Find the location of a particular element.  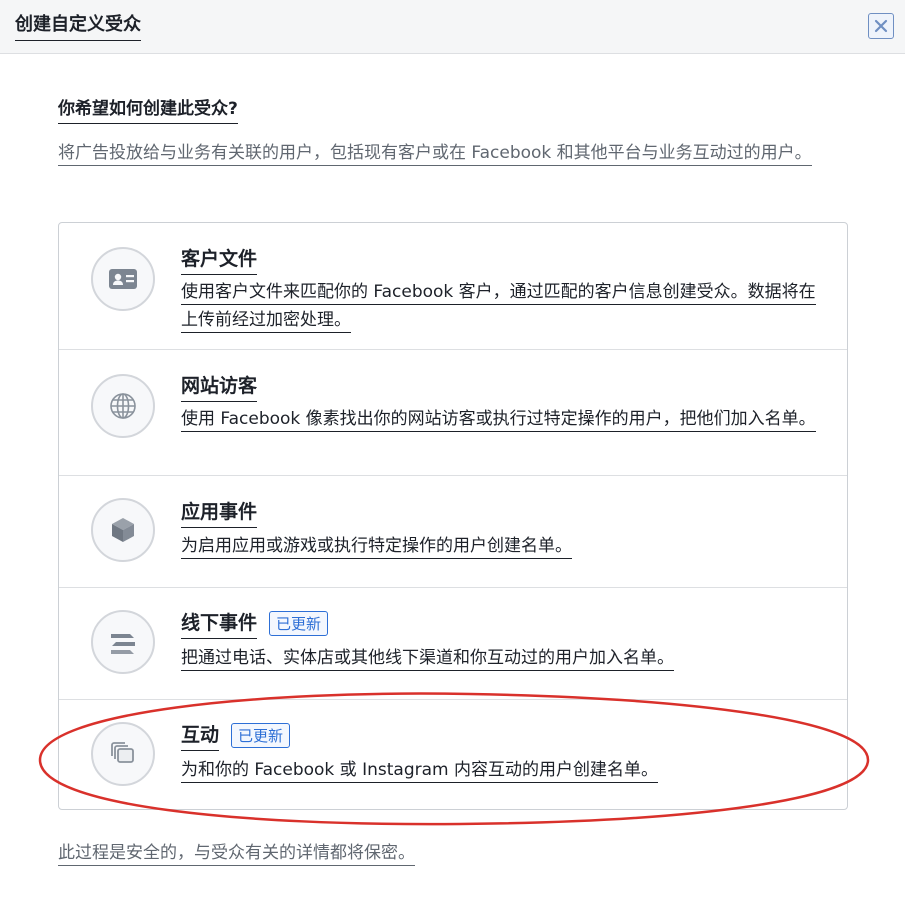

globe-icon is located at coordinates (123, 406).